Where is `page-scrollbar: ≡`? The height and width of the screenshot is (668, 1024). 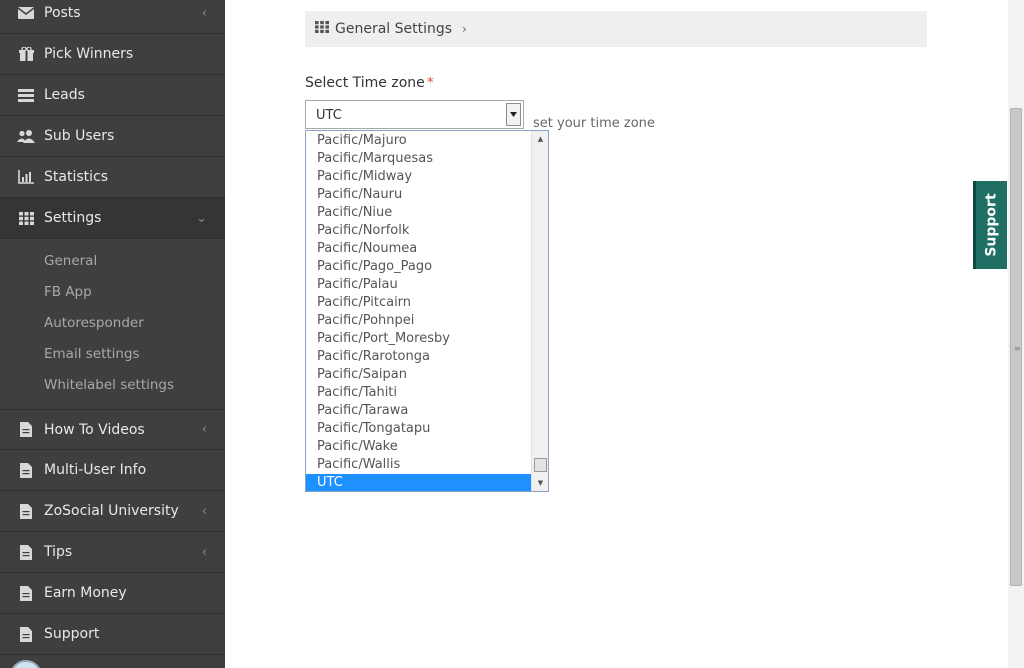
page-scrollbar: ≡ is located at coordinates (1016, 334).